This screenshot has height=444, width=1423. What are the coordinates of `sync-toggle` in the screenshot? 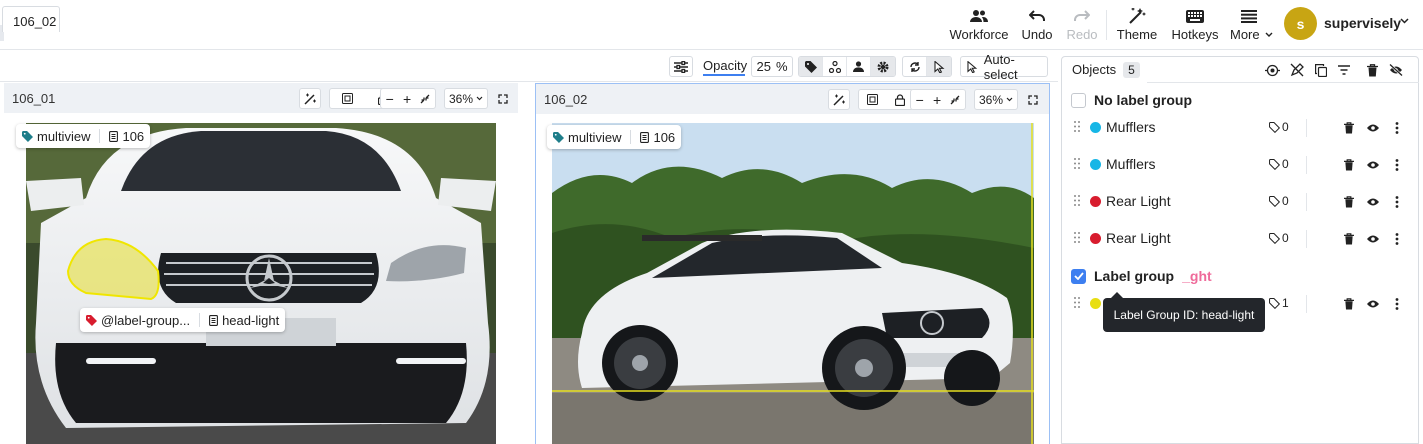 It's located at (915, 66).